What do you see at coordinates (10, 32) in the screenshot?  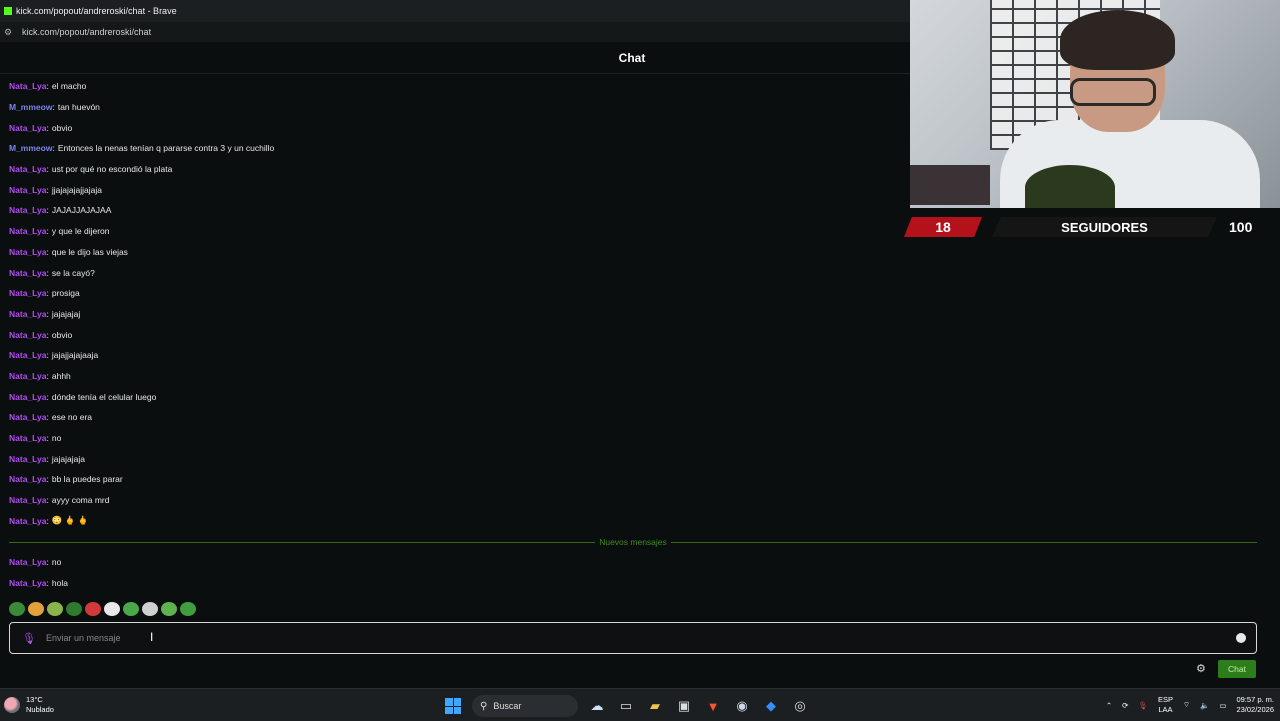 I see `site-info-icon: ⚙` at bounding box center [10, 32].